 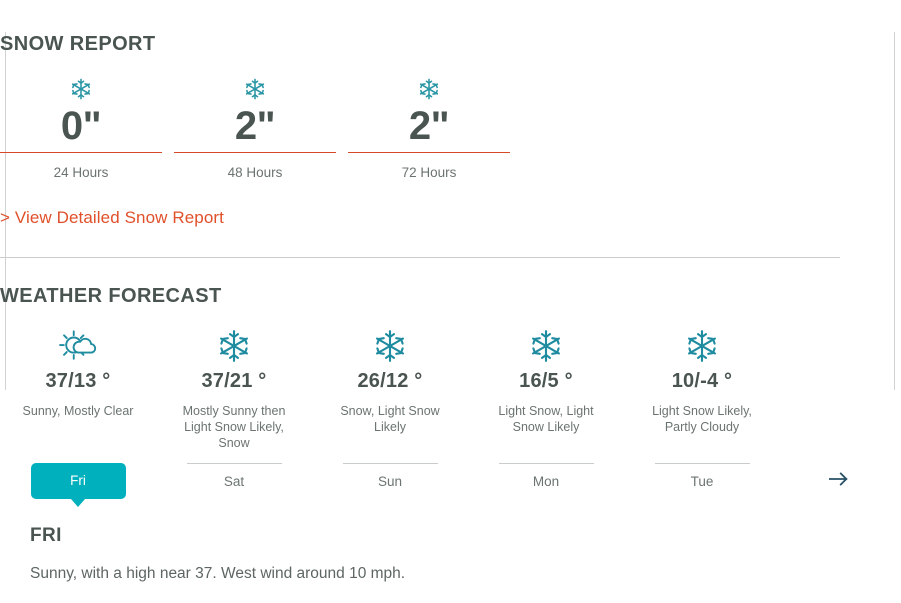 I want to click on forecast-day-sun: 26/12 ° Snow, Light Snow Likely Sun, so click(x=390, y=412).